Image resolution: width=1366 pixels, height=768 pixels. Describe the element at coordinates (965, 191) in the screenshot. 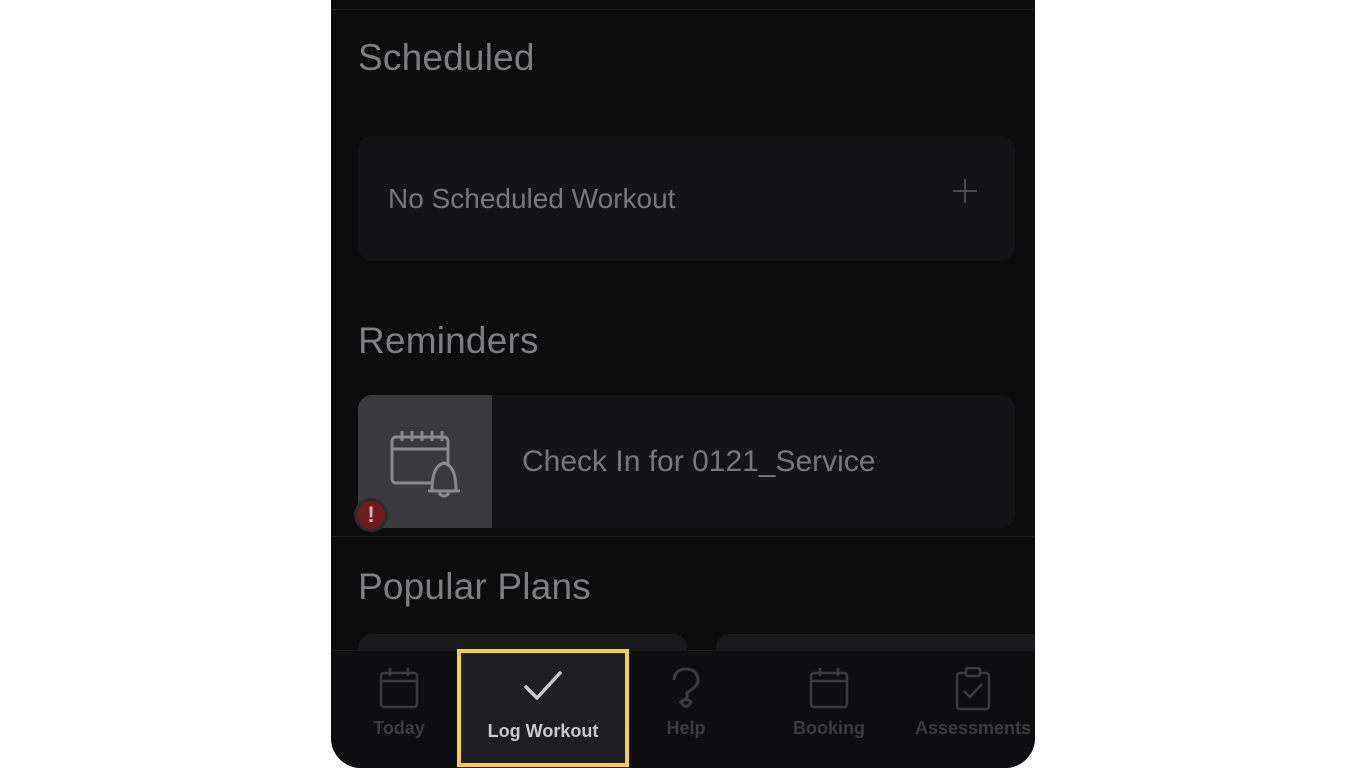

I see `add-icon` at that location.